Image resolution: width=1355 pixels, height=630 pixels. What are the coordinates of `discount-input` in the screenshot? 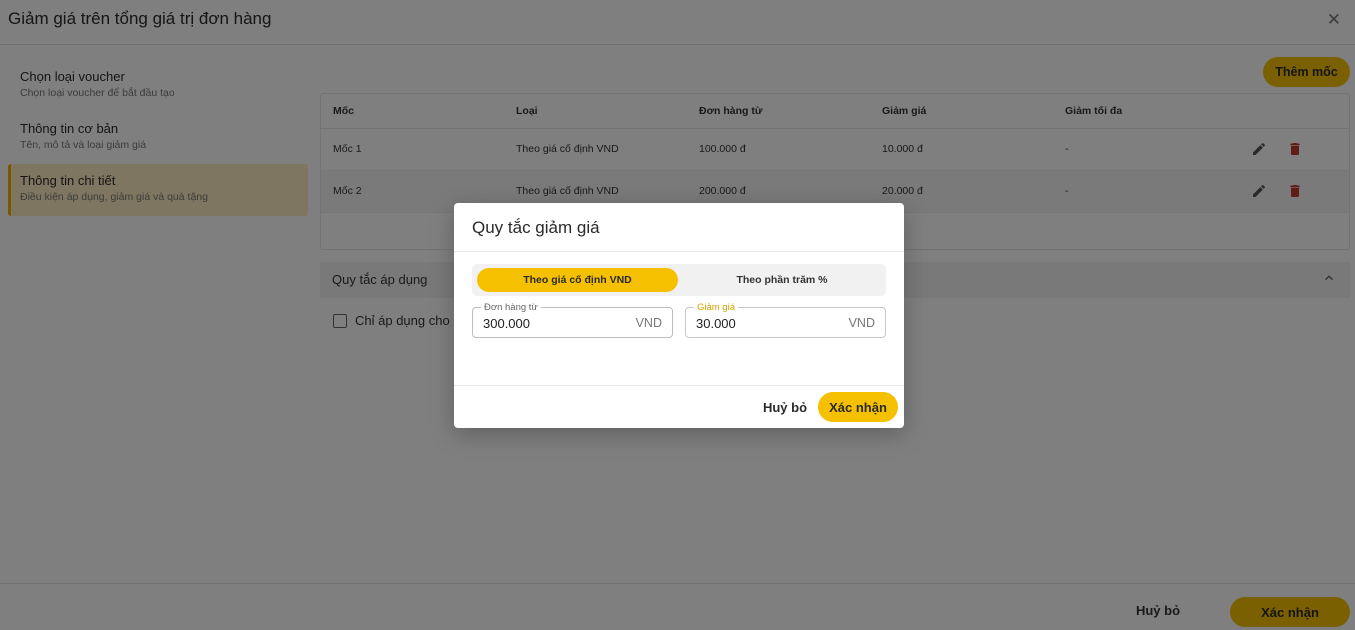 It's located at (766, 323).